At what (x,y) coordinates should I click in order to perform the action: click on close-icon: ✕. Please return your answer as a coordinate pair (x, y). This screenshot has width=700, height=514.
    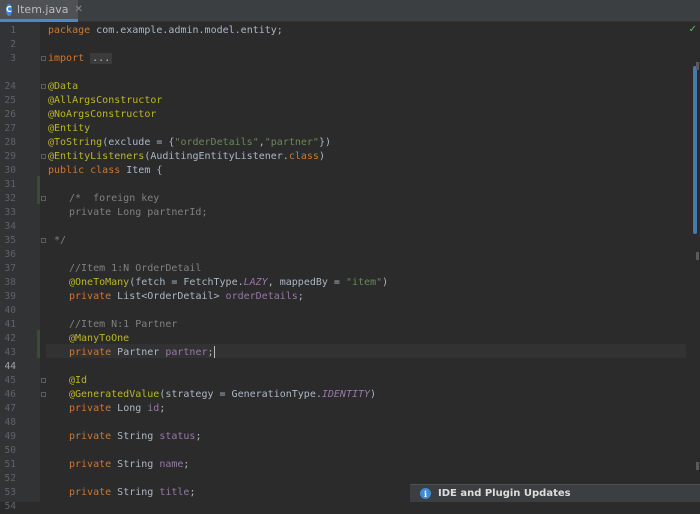
    Looking at the image, I should click on (78, 9).